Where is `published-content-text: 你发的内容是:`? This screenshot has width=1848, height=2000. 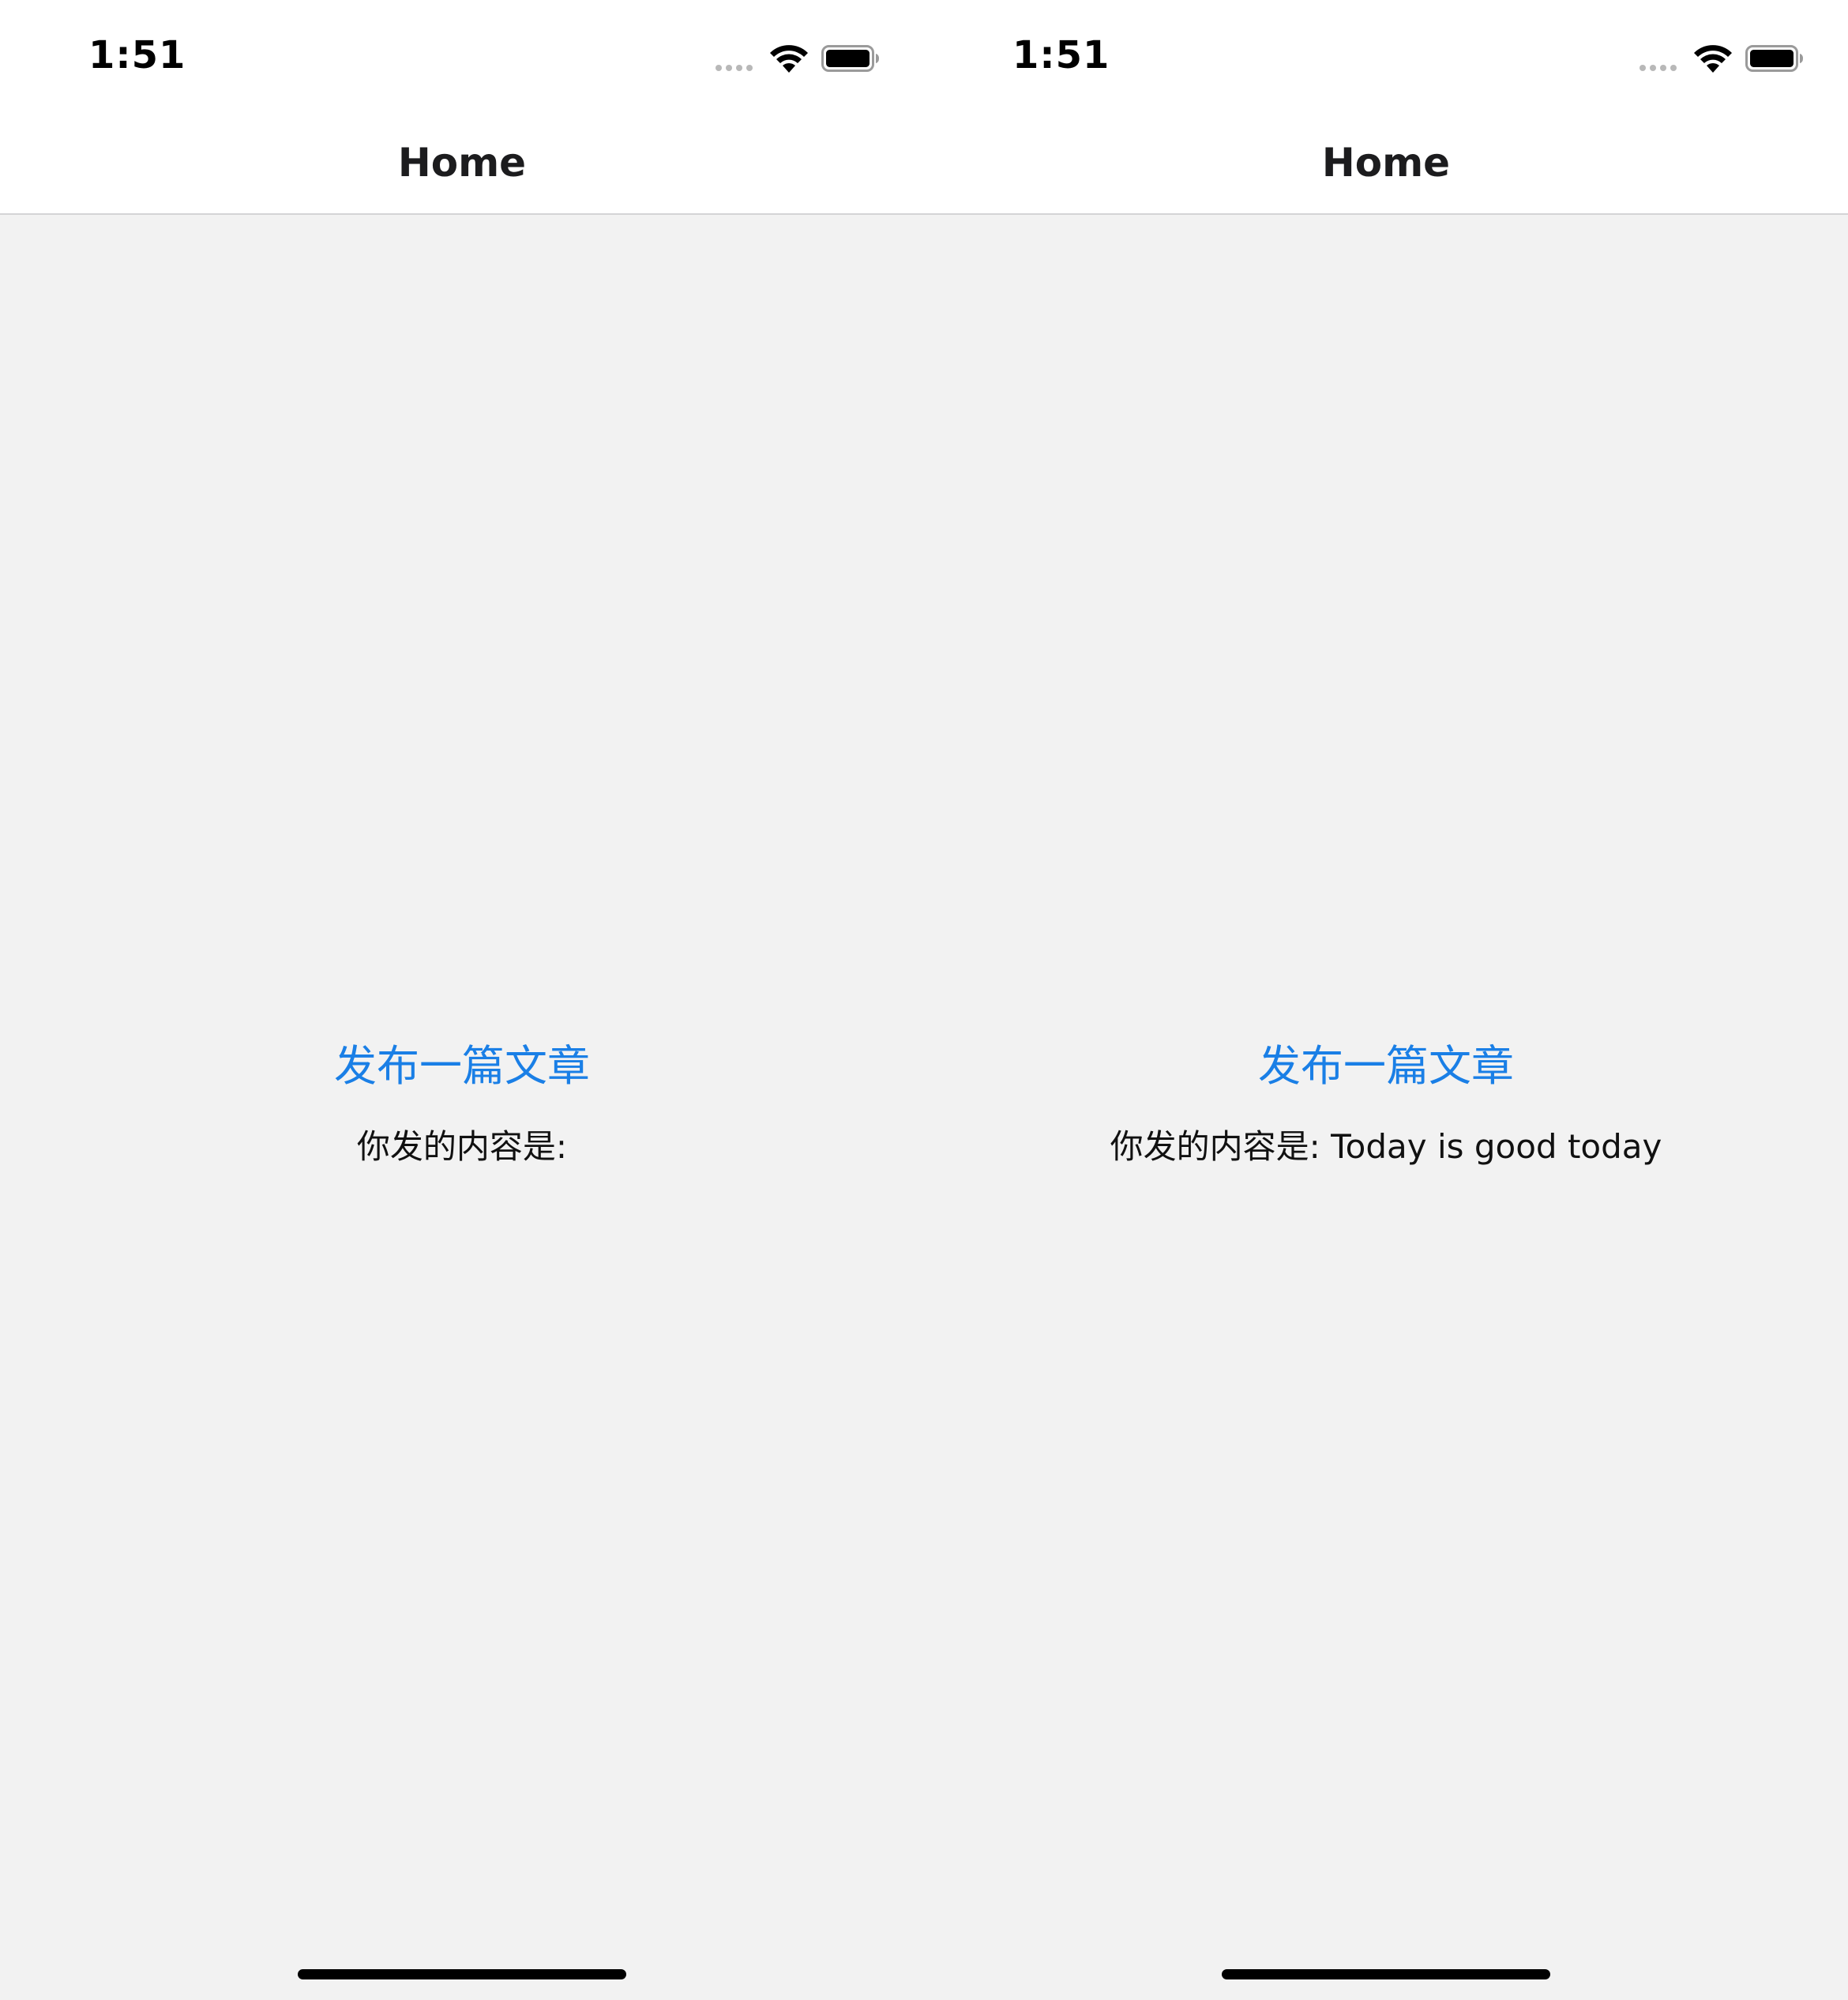 published-content-text: 你发的内容是: is located at coordinates (462, 1146).